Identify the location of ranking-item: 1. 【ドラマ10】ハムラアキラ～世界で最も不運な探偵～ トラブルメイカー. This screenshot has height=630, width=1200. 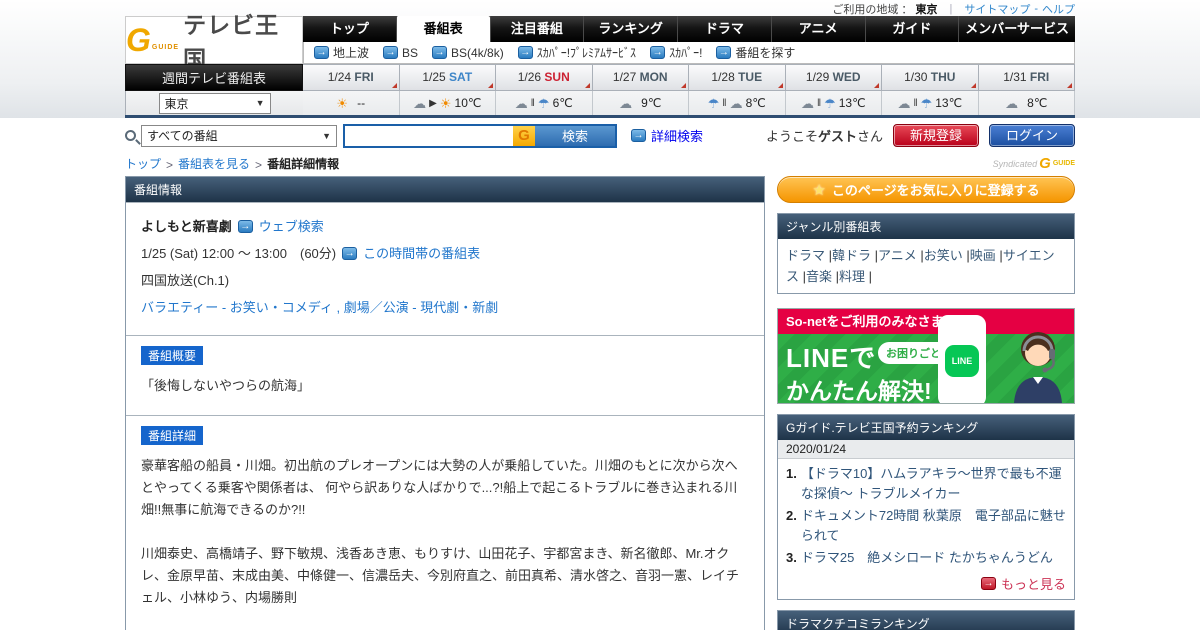
(926, 484).